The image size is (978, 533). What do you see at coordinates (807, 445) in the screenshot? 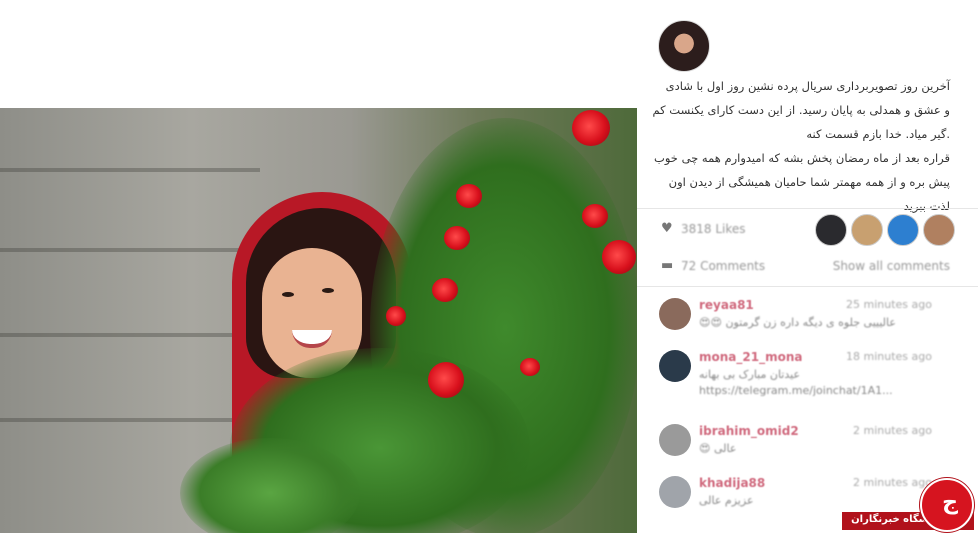
I see `comment-item: ibrahim_omid2 2 minutes ago 😍 عالی` at bounding box center [807, 445].